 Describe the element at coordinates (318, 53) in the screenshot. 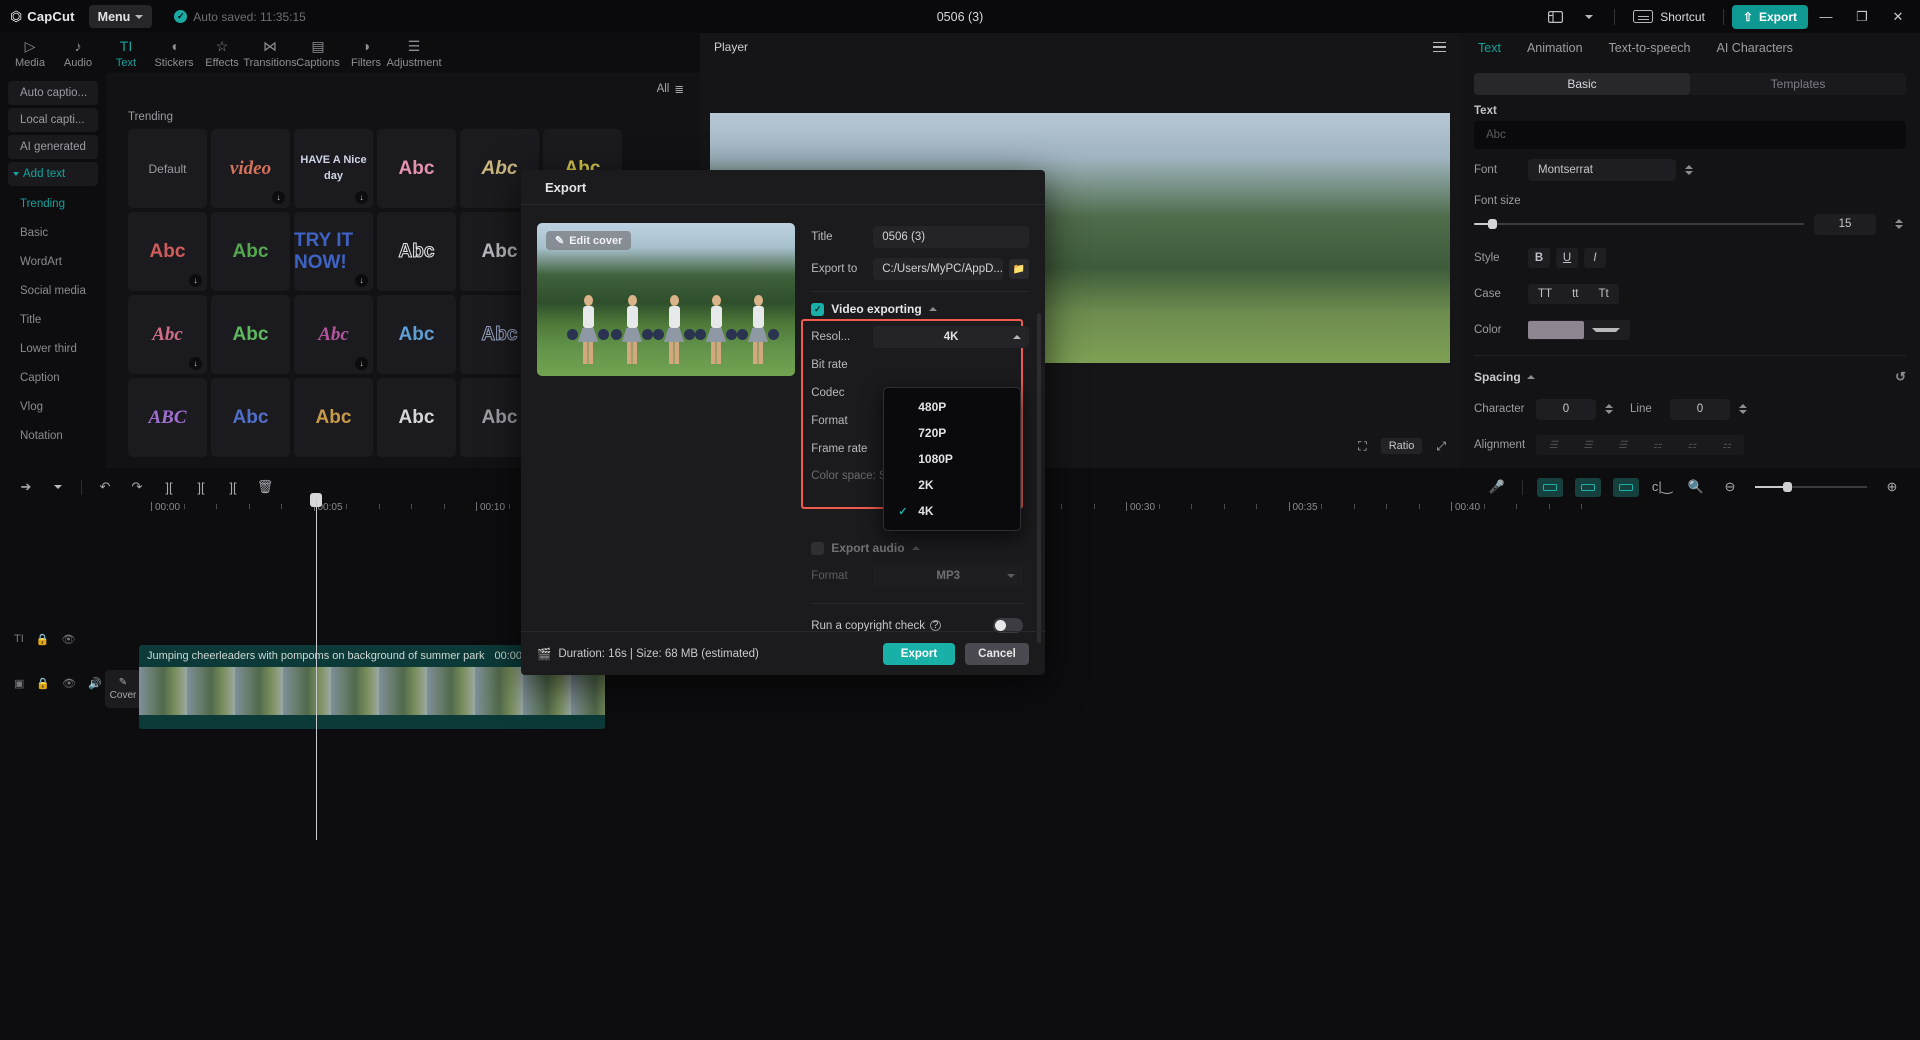

I see `tool-tab-captions: ▤ Captions` at that location.